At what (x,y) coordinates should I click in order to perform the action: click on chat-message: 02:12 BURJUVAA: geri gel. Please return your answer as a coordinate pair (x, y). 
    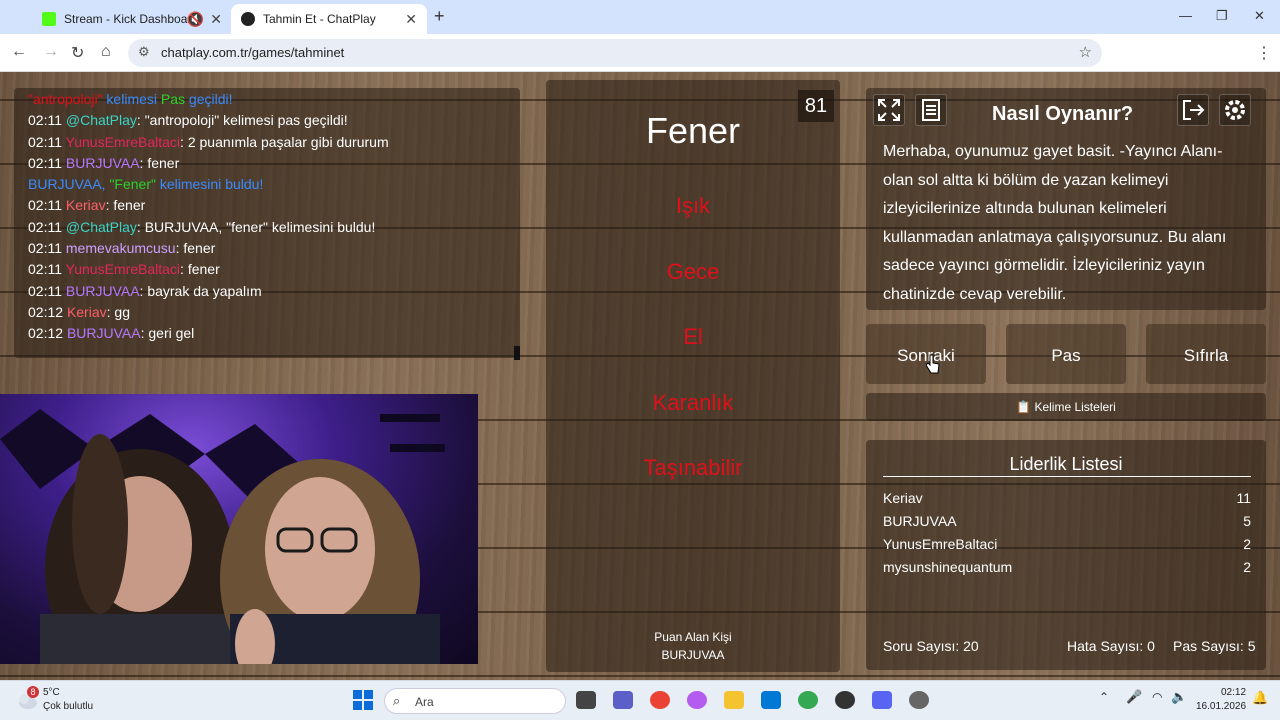
    Looking at the image, I should click on (267, 333).